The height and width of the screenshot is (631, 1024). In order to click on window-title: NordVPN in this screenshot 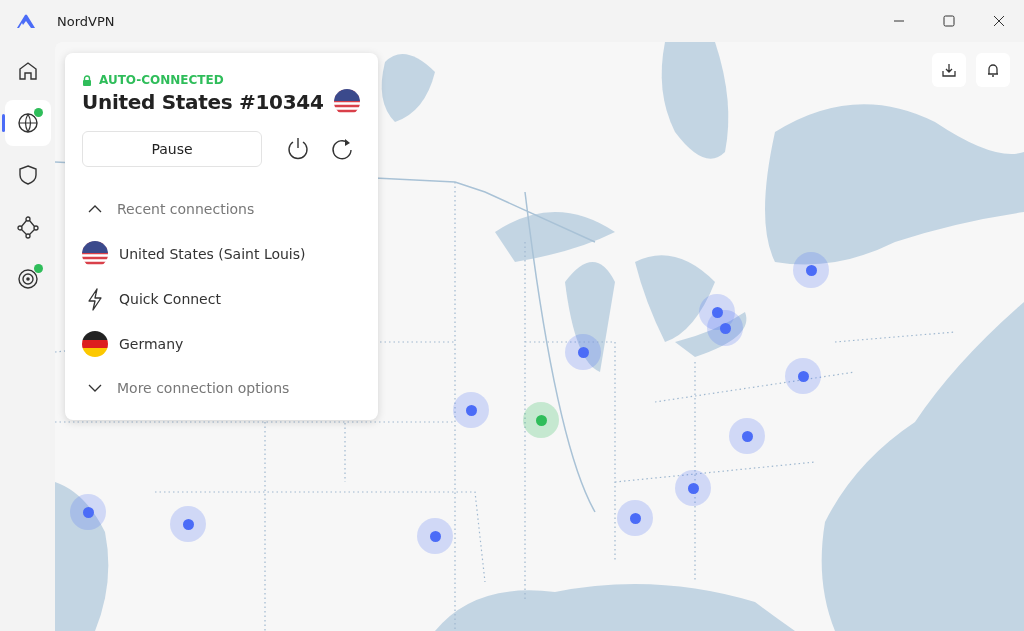, I will do `click(86, 21)`.